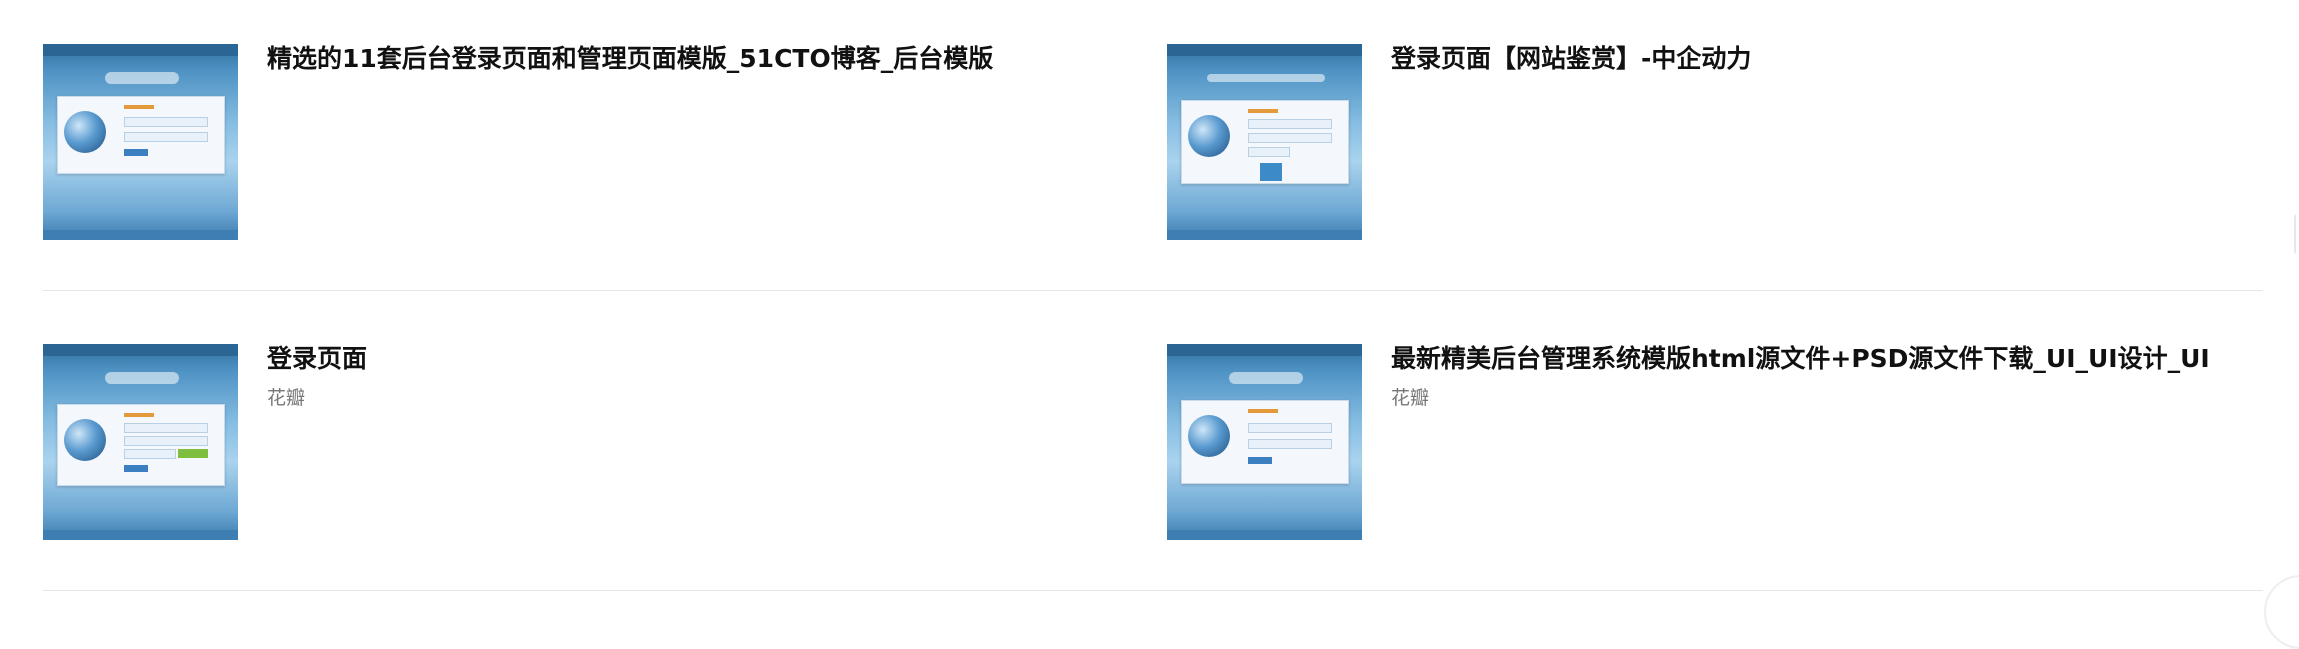 The height and width of the screenshot is (649, 2299). What do you see at coordinates (2296, 234) in the screenshot?
I see `edge-mark` at bounding box center [2296, 234].